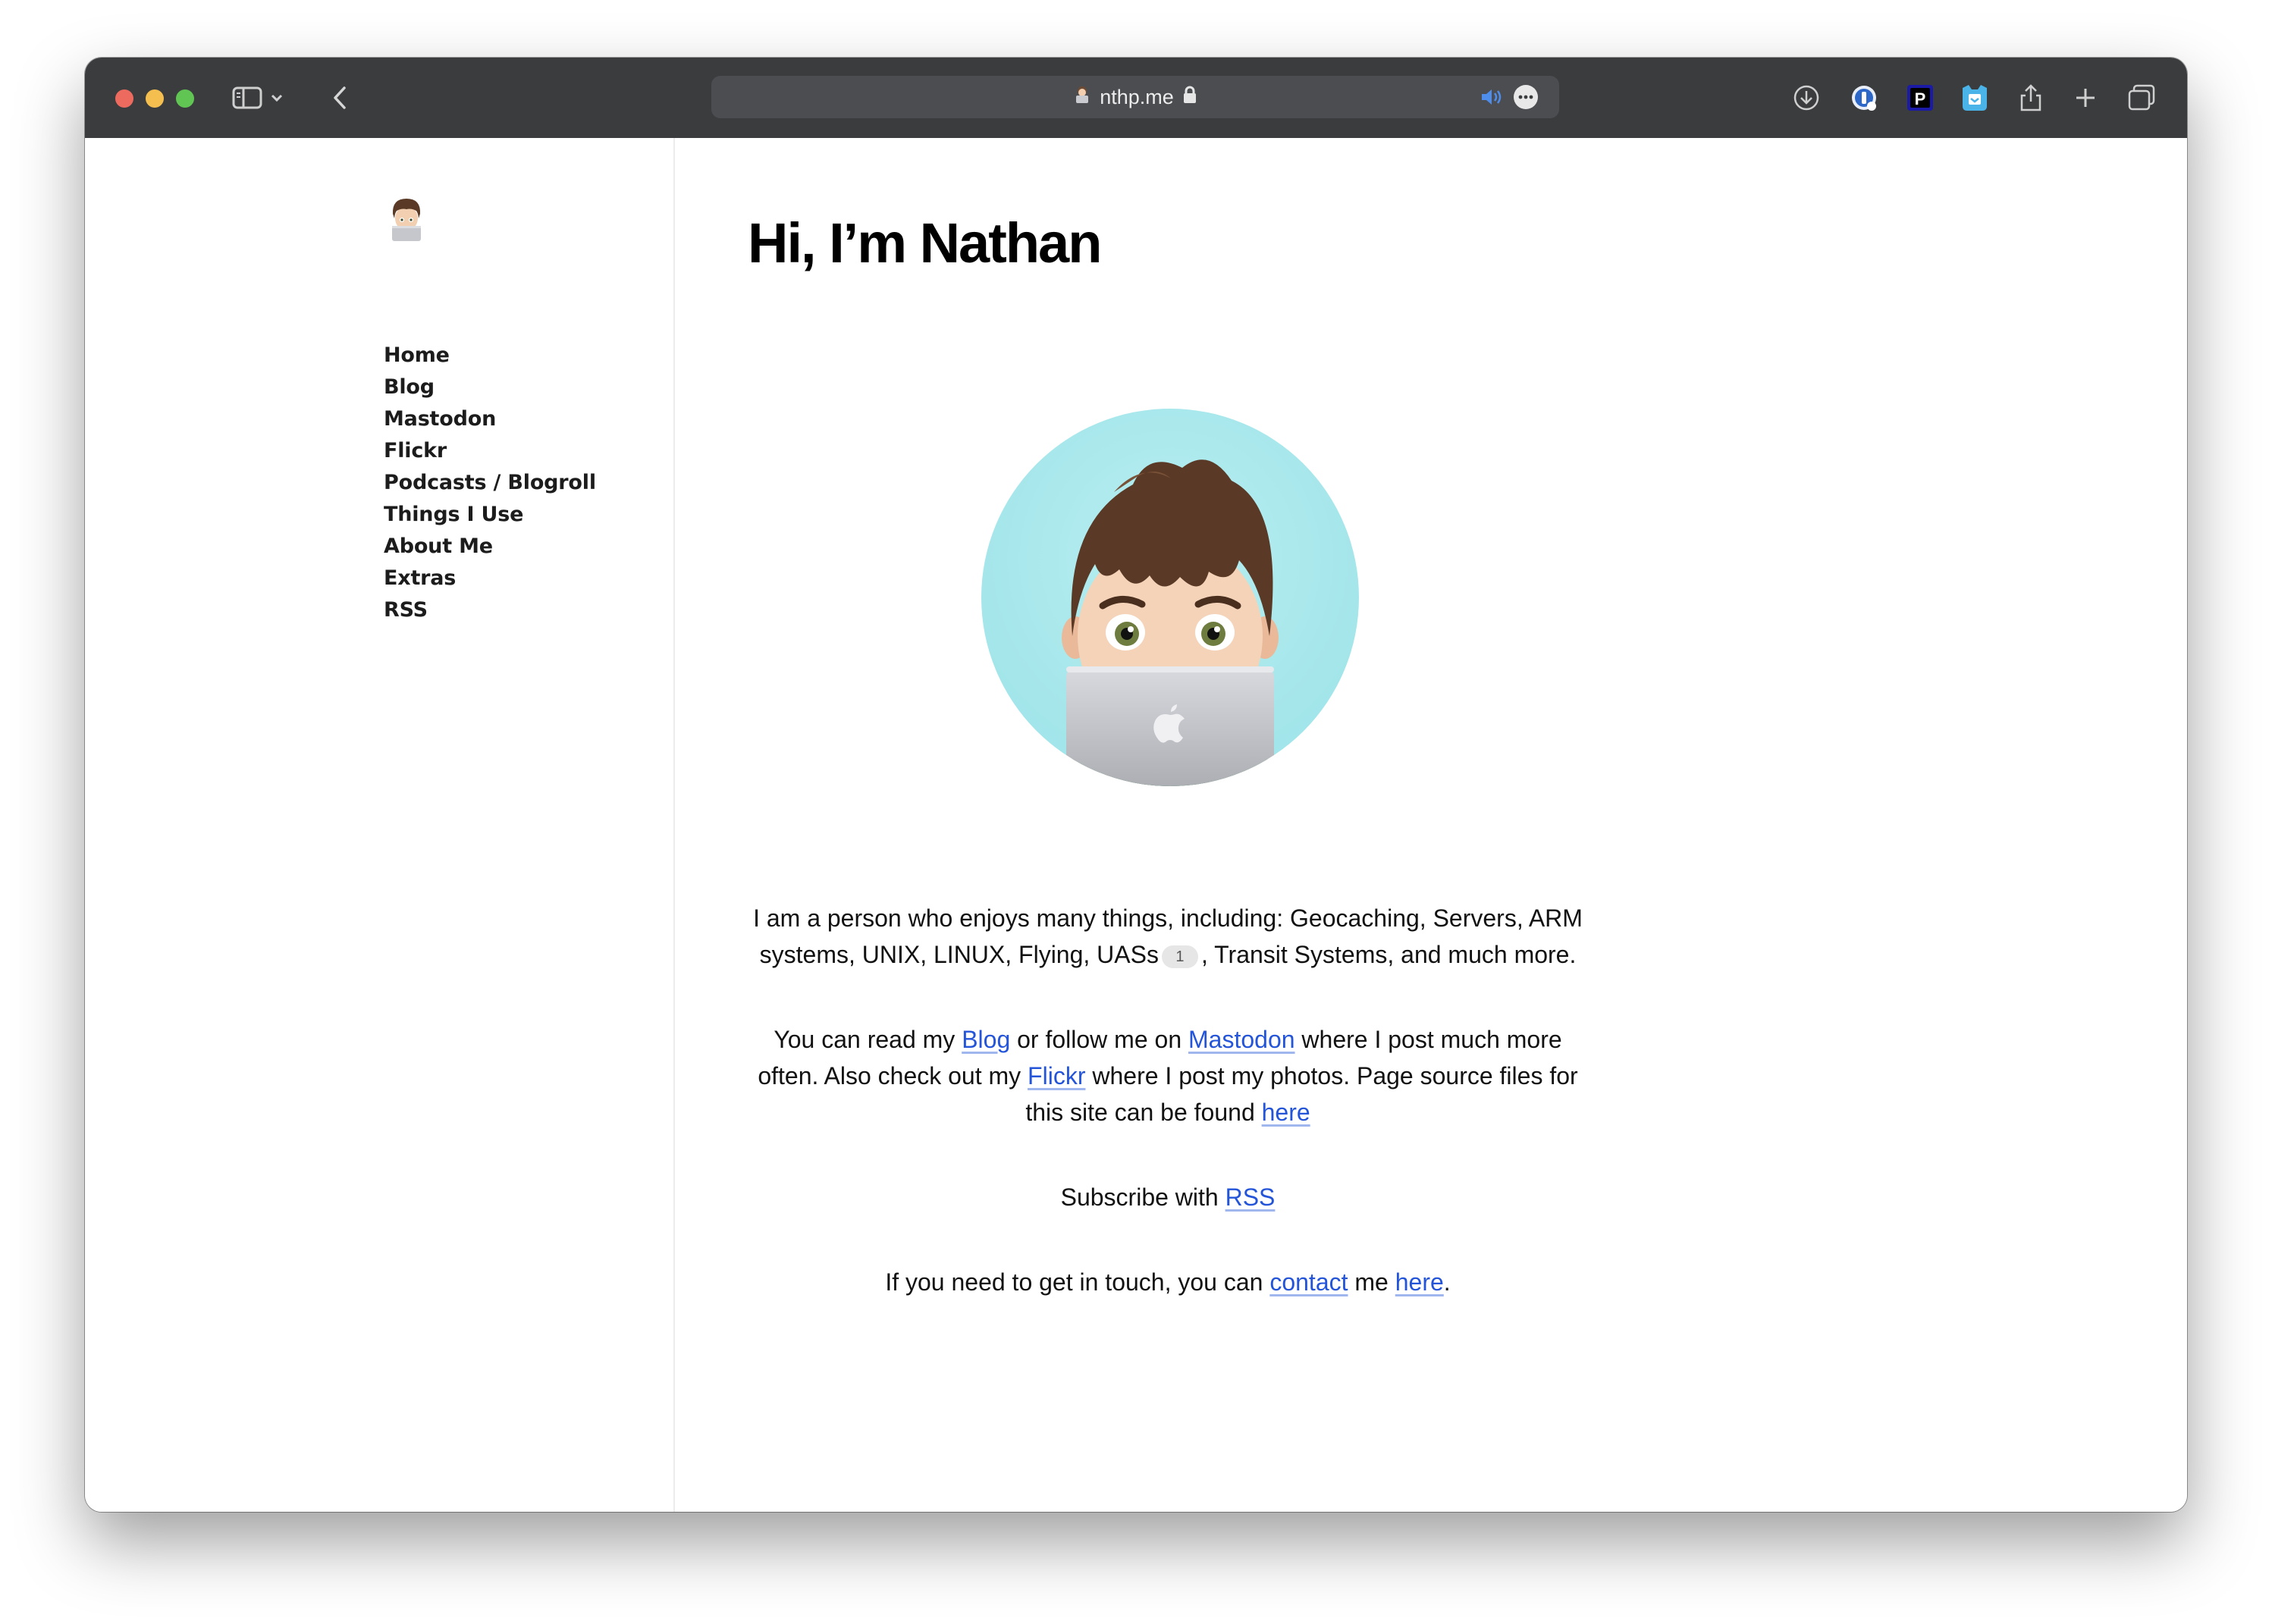  I want to click on contact-here-link: here, so click(1419, 1282).